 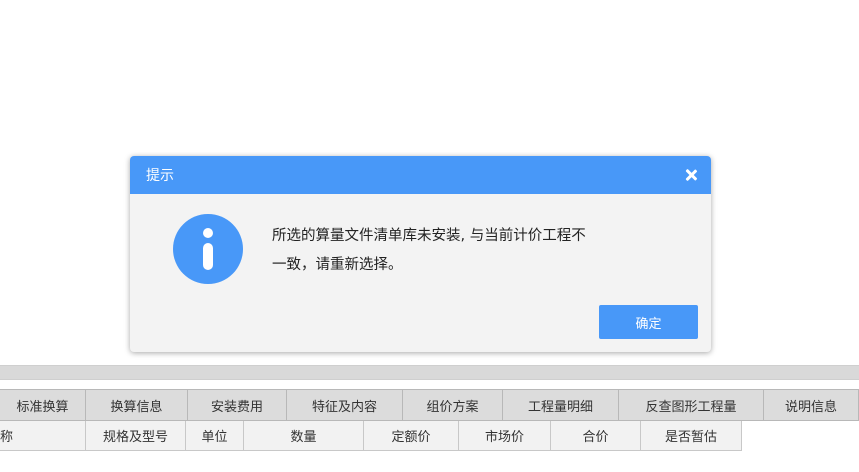 What do you see at coordinates (691, 436) in the screenshot?
I see `column-header-provisional: 是否暂估` at bounding box center [691, 436].